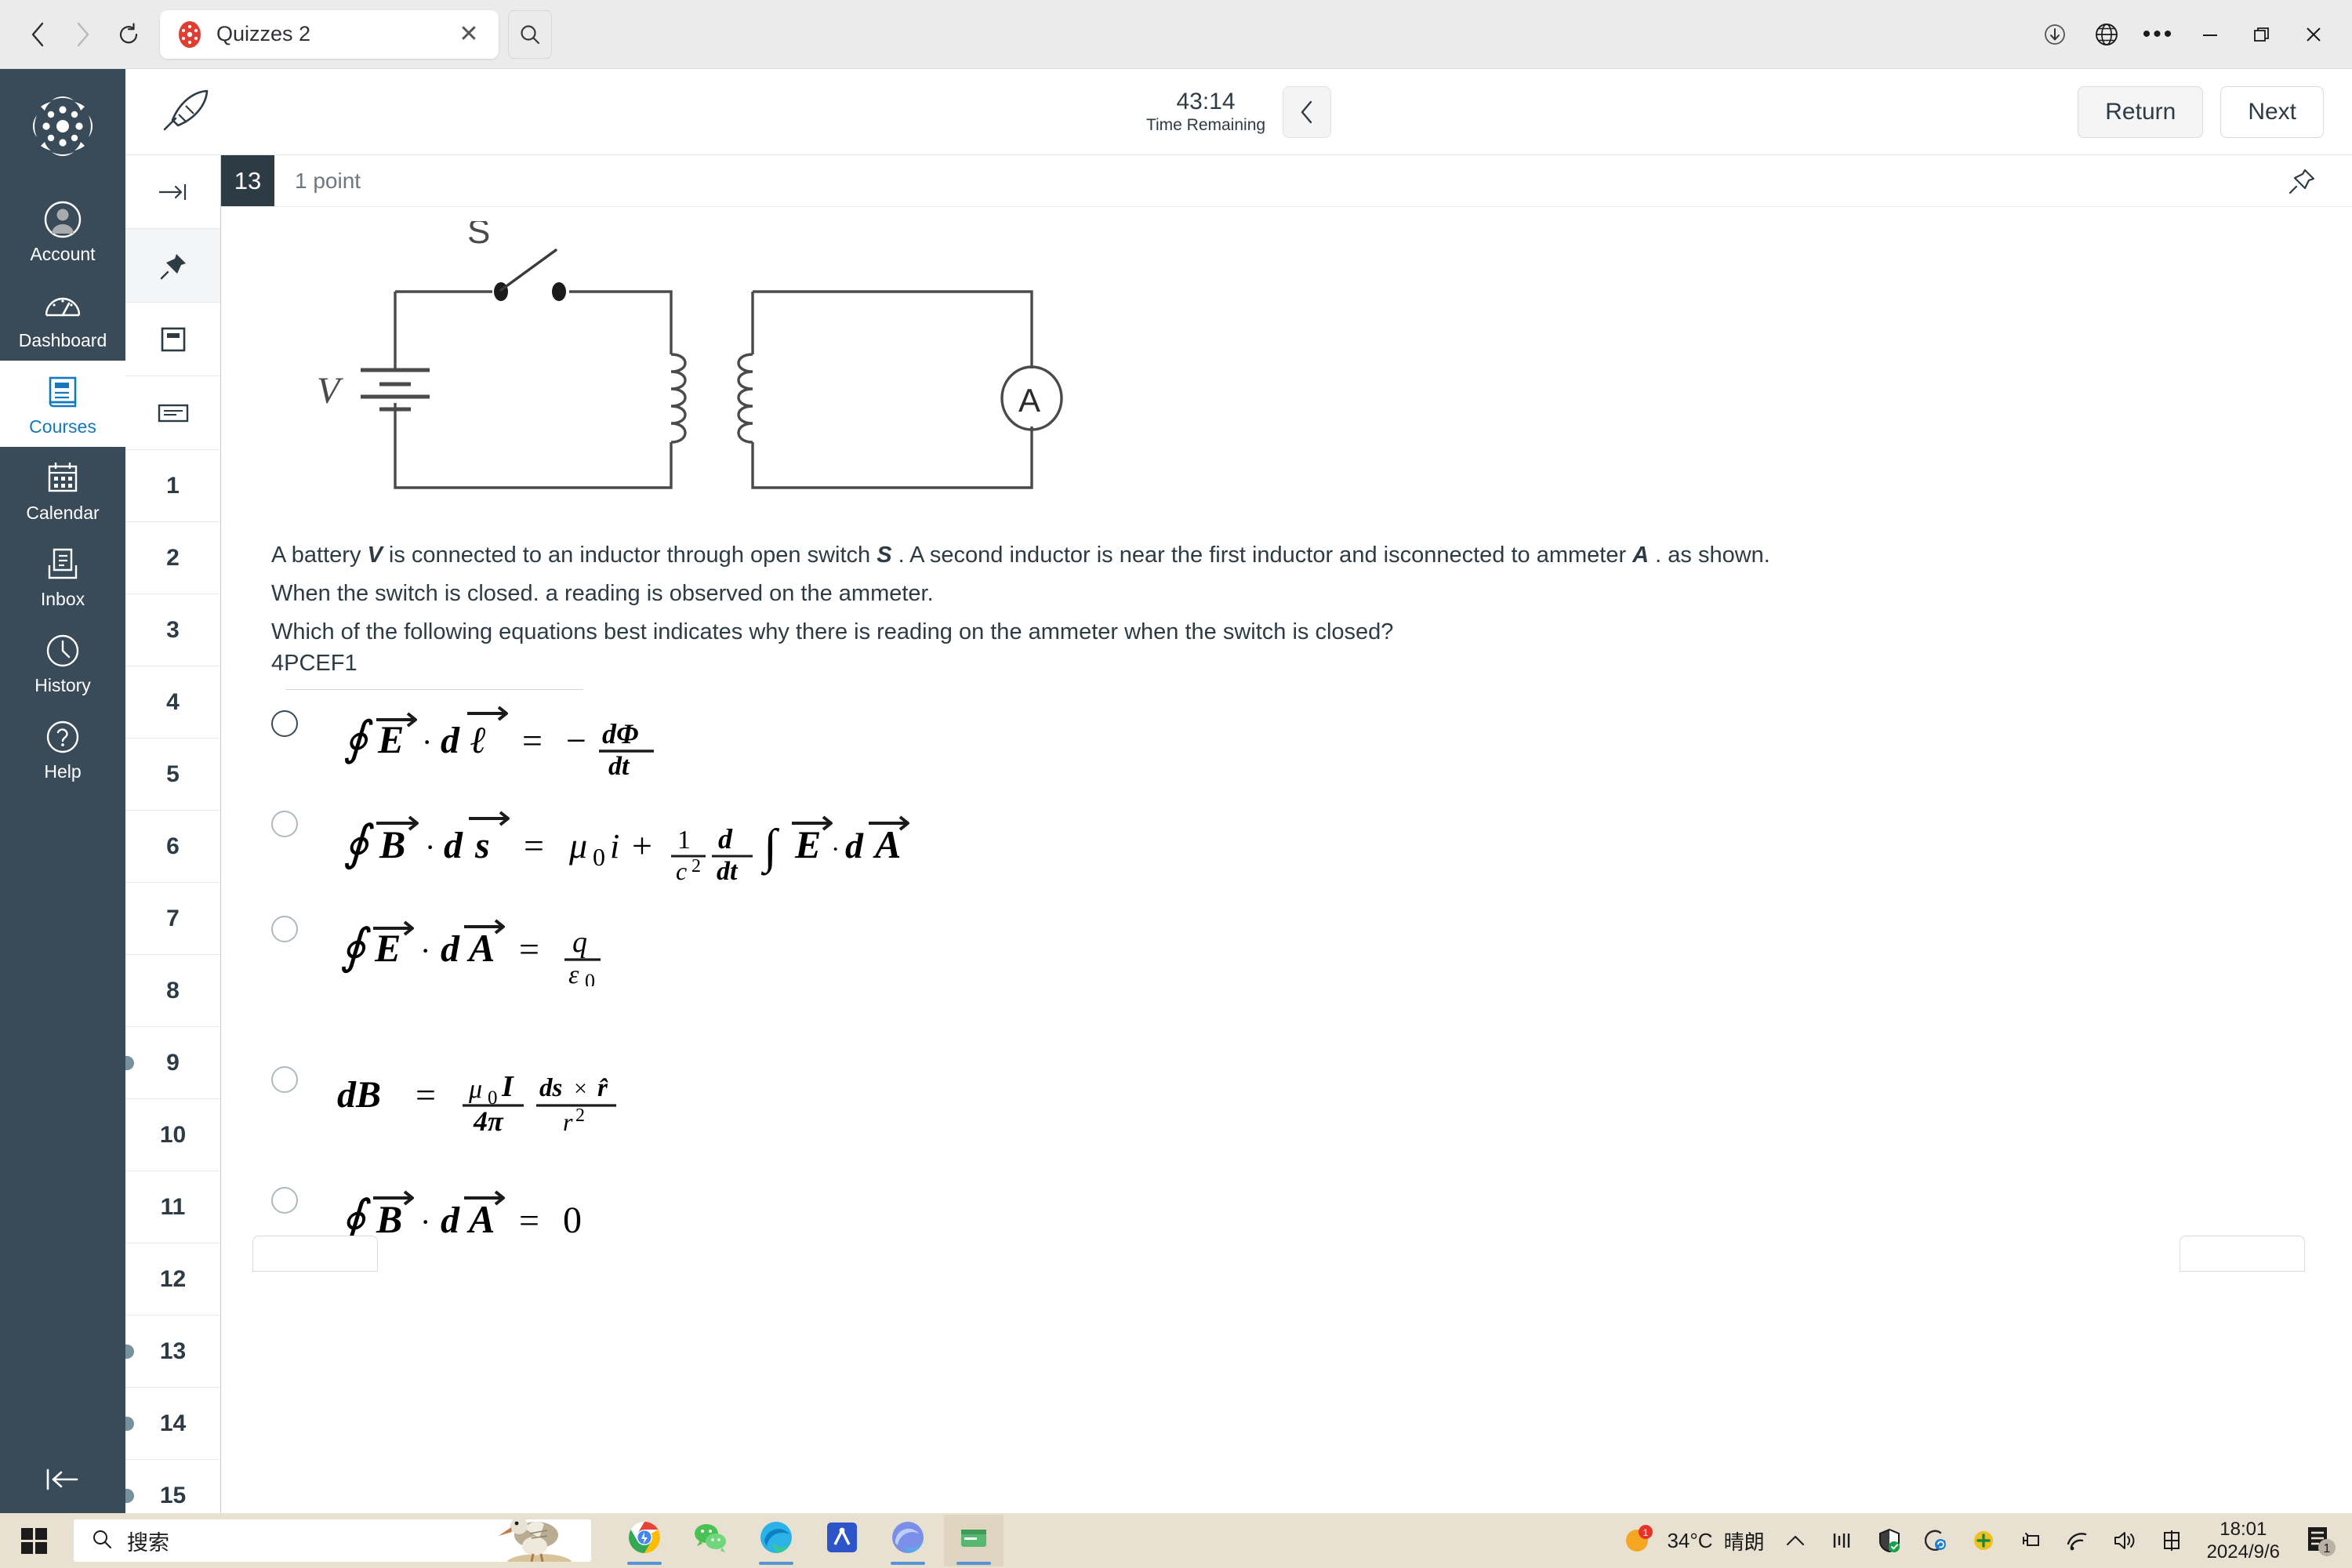 This screenshot has height=1568, width=2352. Describe the element at coordinates (1936, 1540) in the screenshot. I see `sync-icon` at that location.